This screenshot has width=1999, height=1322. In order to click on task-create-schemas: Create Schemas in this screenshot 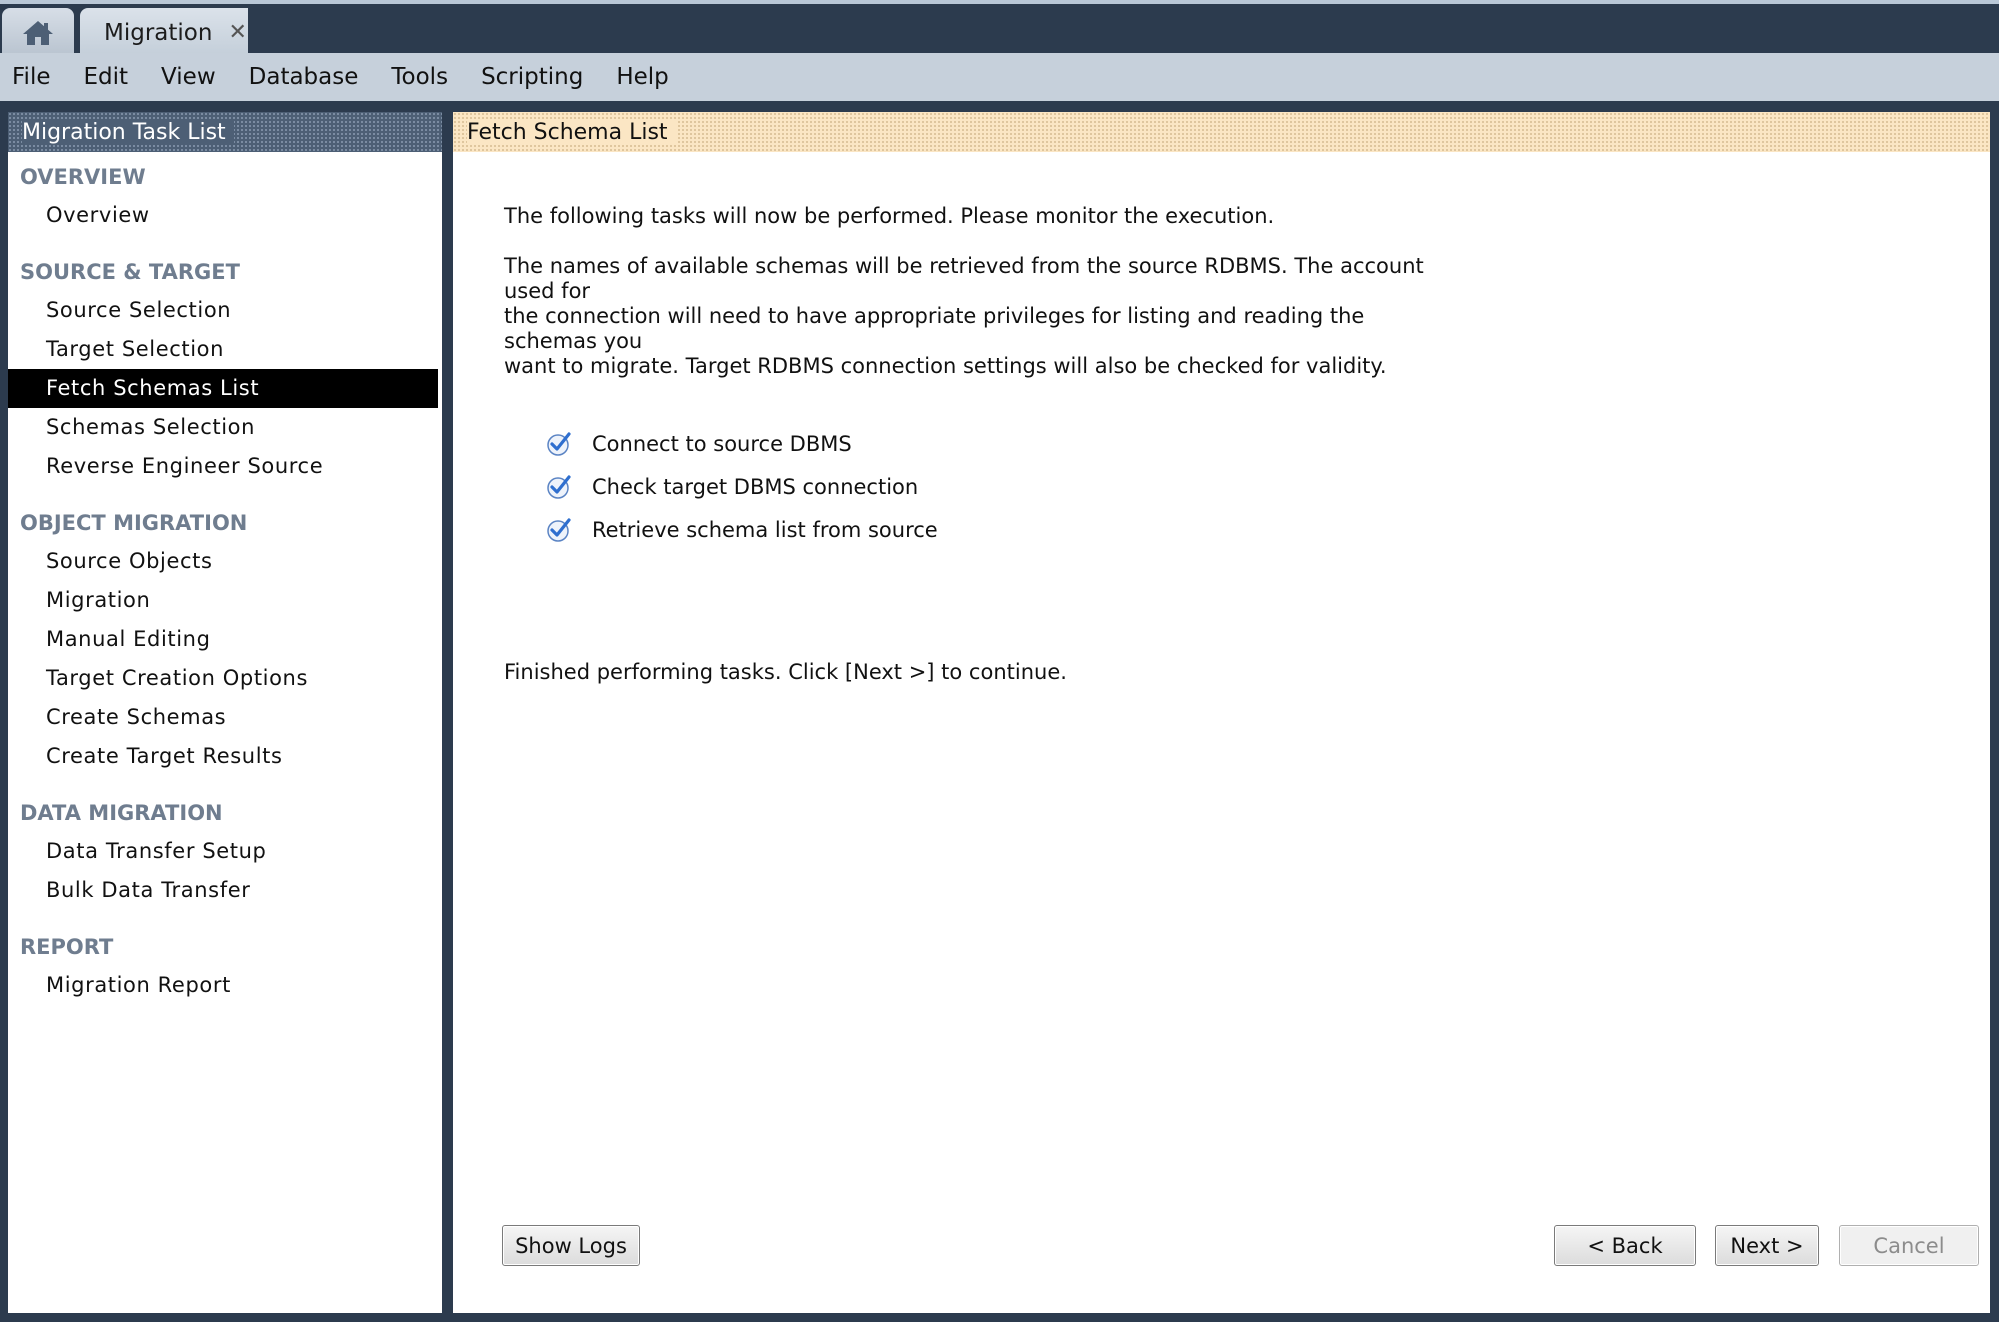, I will do `click(225, 717)`.